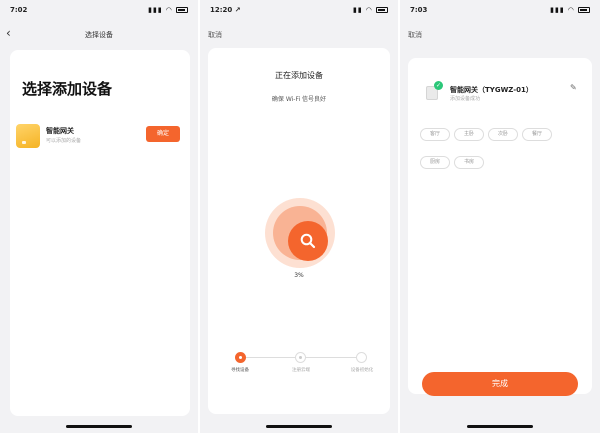 The image size is (600, 433). Describe the element at coordinates (99, 12) in the screenshot. I see `status-bar: 7:02 ▮▮▮ ◠` at that location.